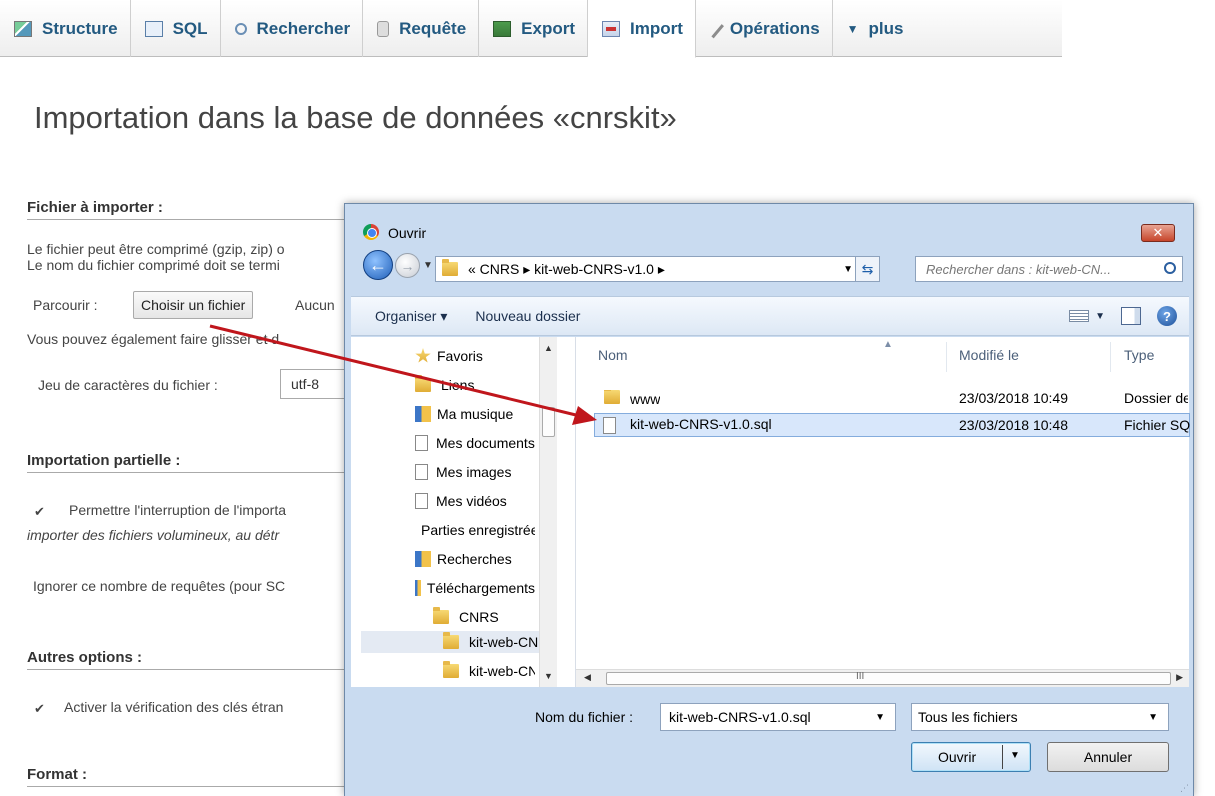 The image size is (1215, 796). What do you see at coordinates (1040, 717) in the screenshot?
I see `filetype-select: Tous les fichiers ▼` at bounding box center [1040, 717].